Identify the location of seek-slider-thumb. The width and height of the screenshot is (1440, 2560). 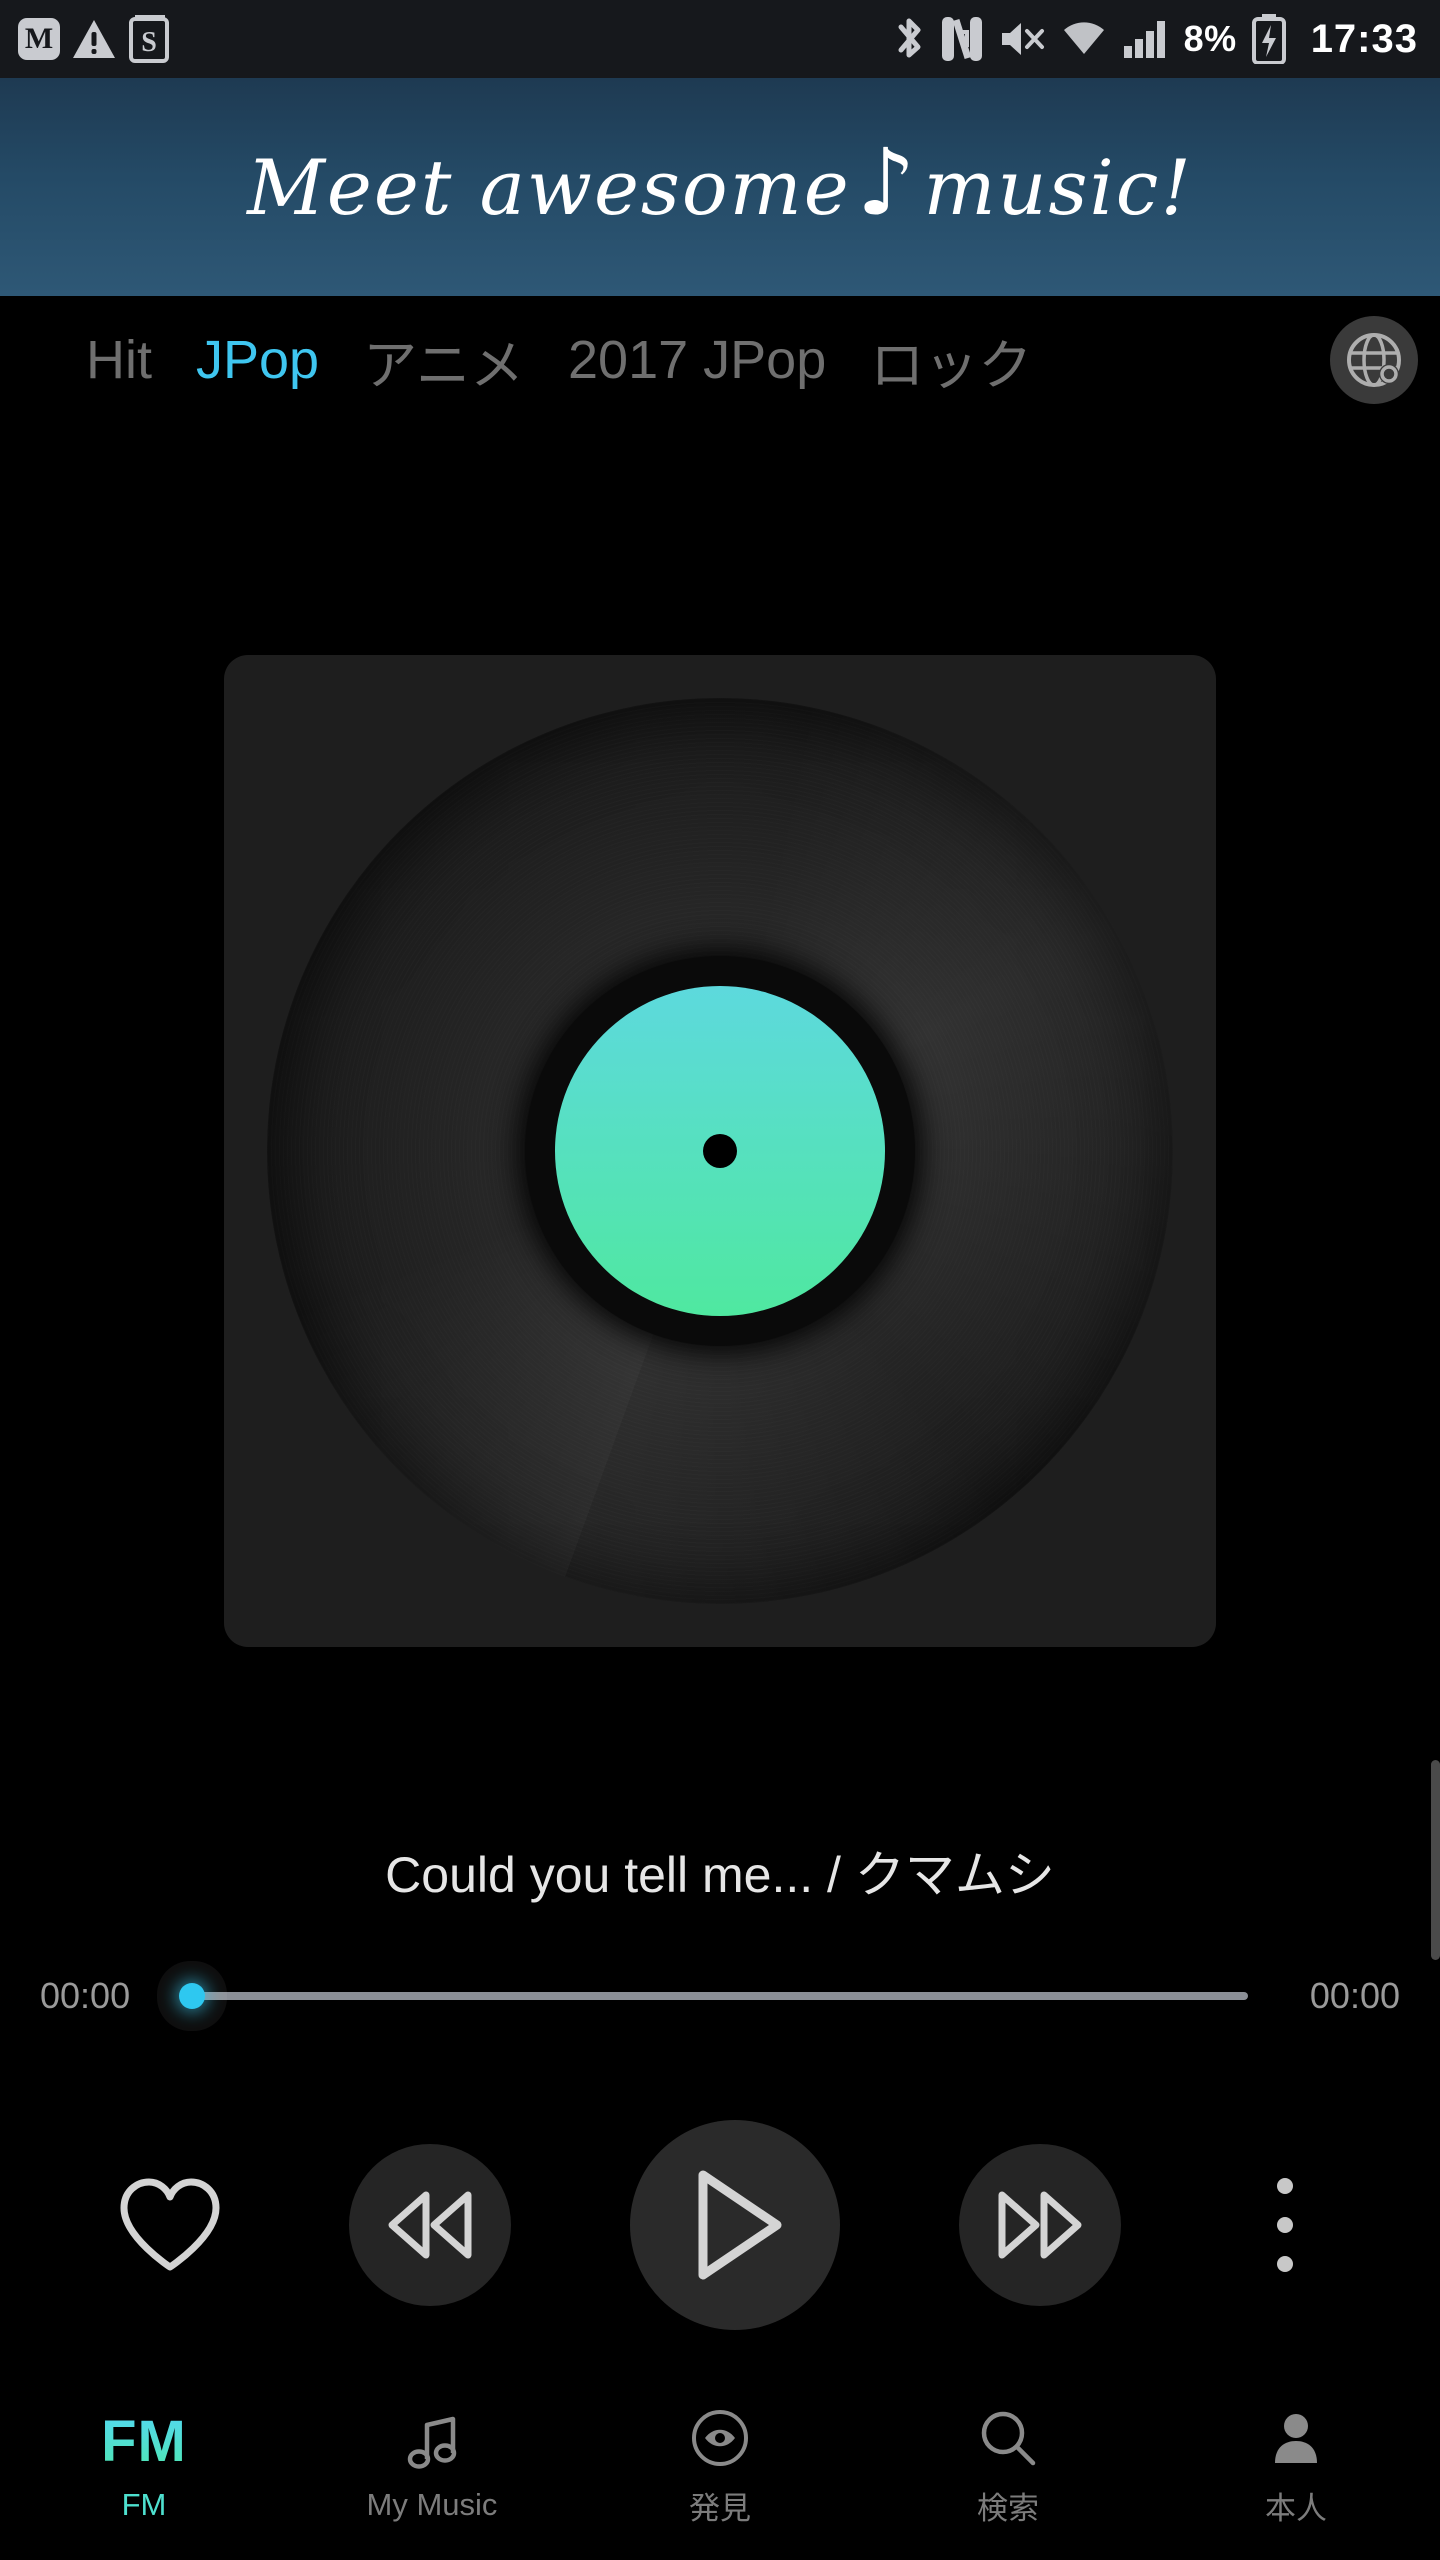
(192, 1996).